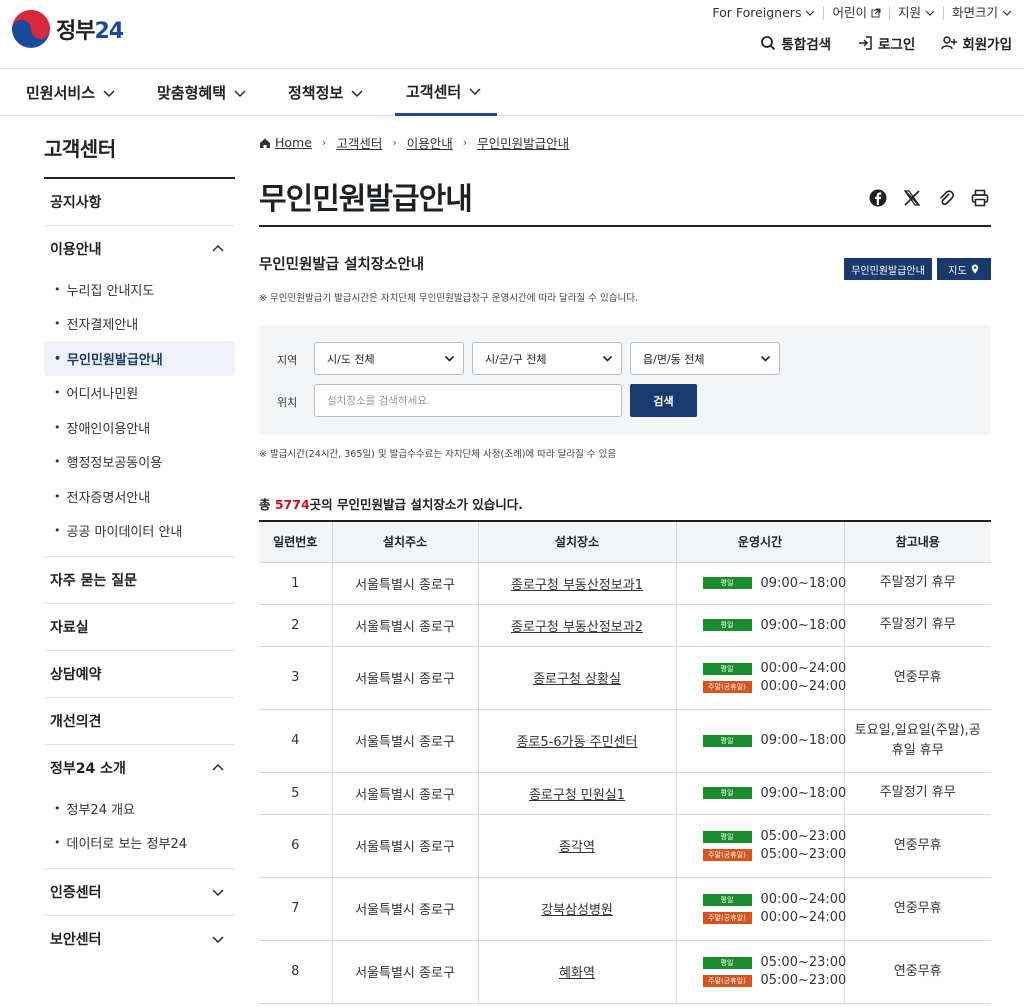  Describe the element at coordinates (139, 249) in the screenshot. I see `sidebar-item-usage-guide: 이용안내` at that location.